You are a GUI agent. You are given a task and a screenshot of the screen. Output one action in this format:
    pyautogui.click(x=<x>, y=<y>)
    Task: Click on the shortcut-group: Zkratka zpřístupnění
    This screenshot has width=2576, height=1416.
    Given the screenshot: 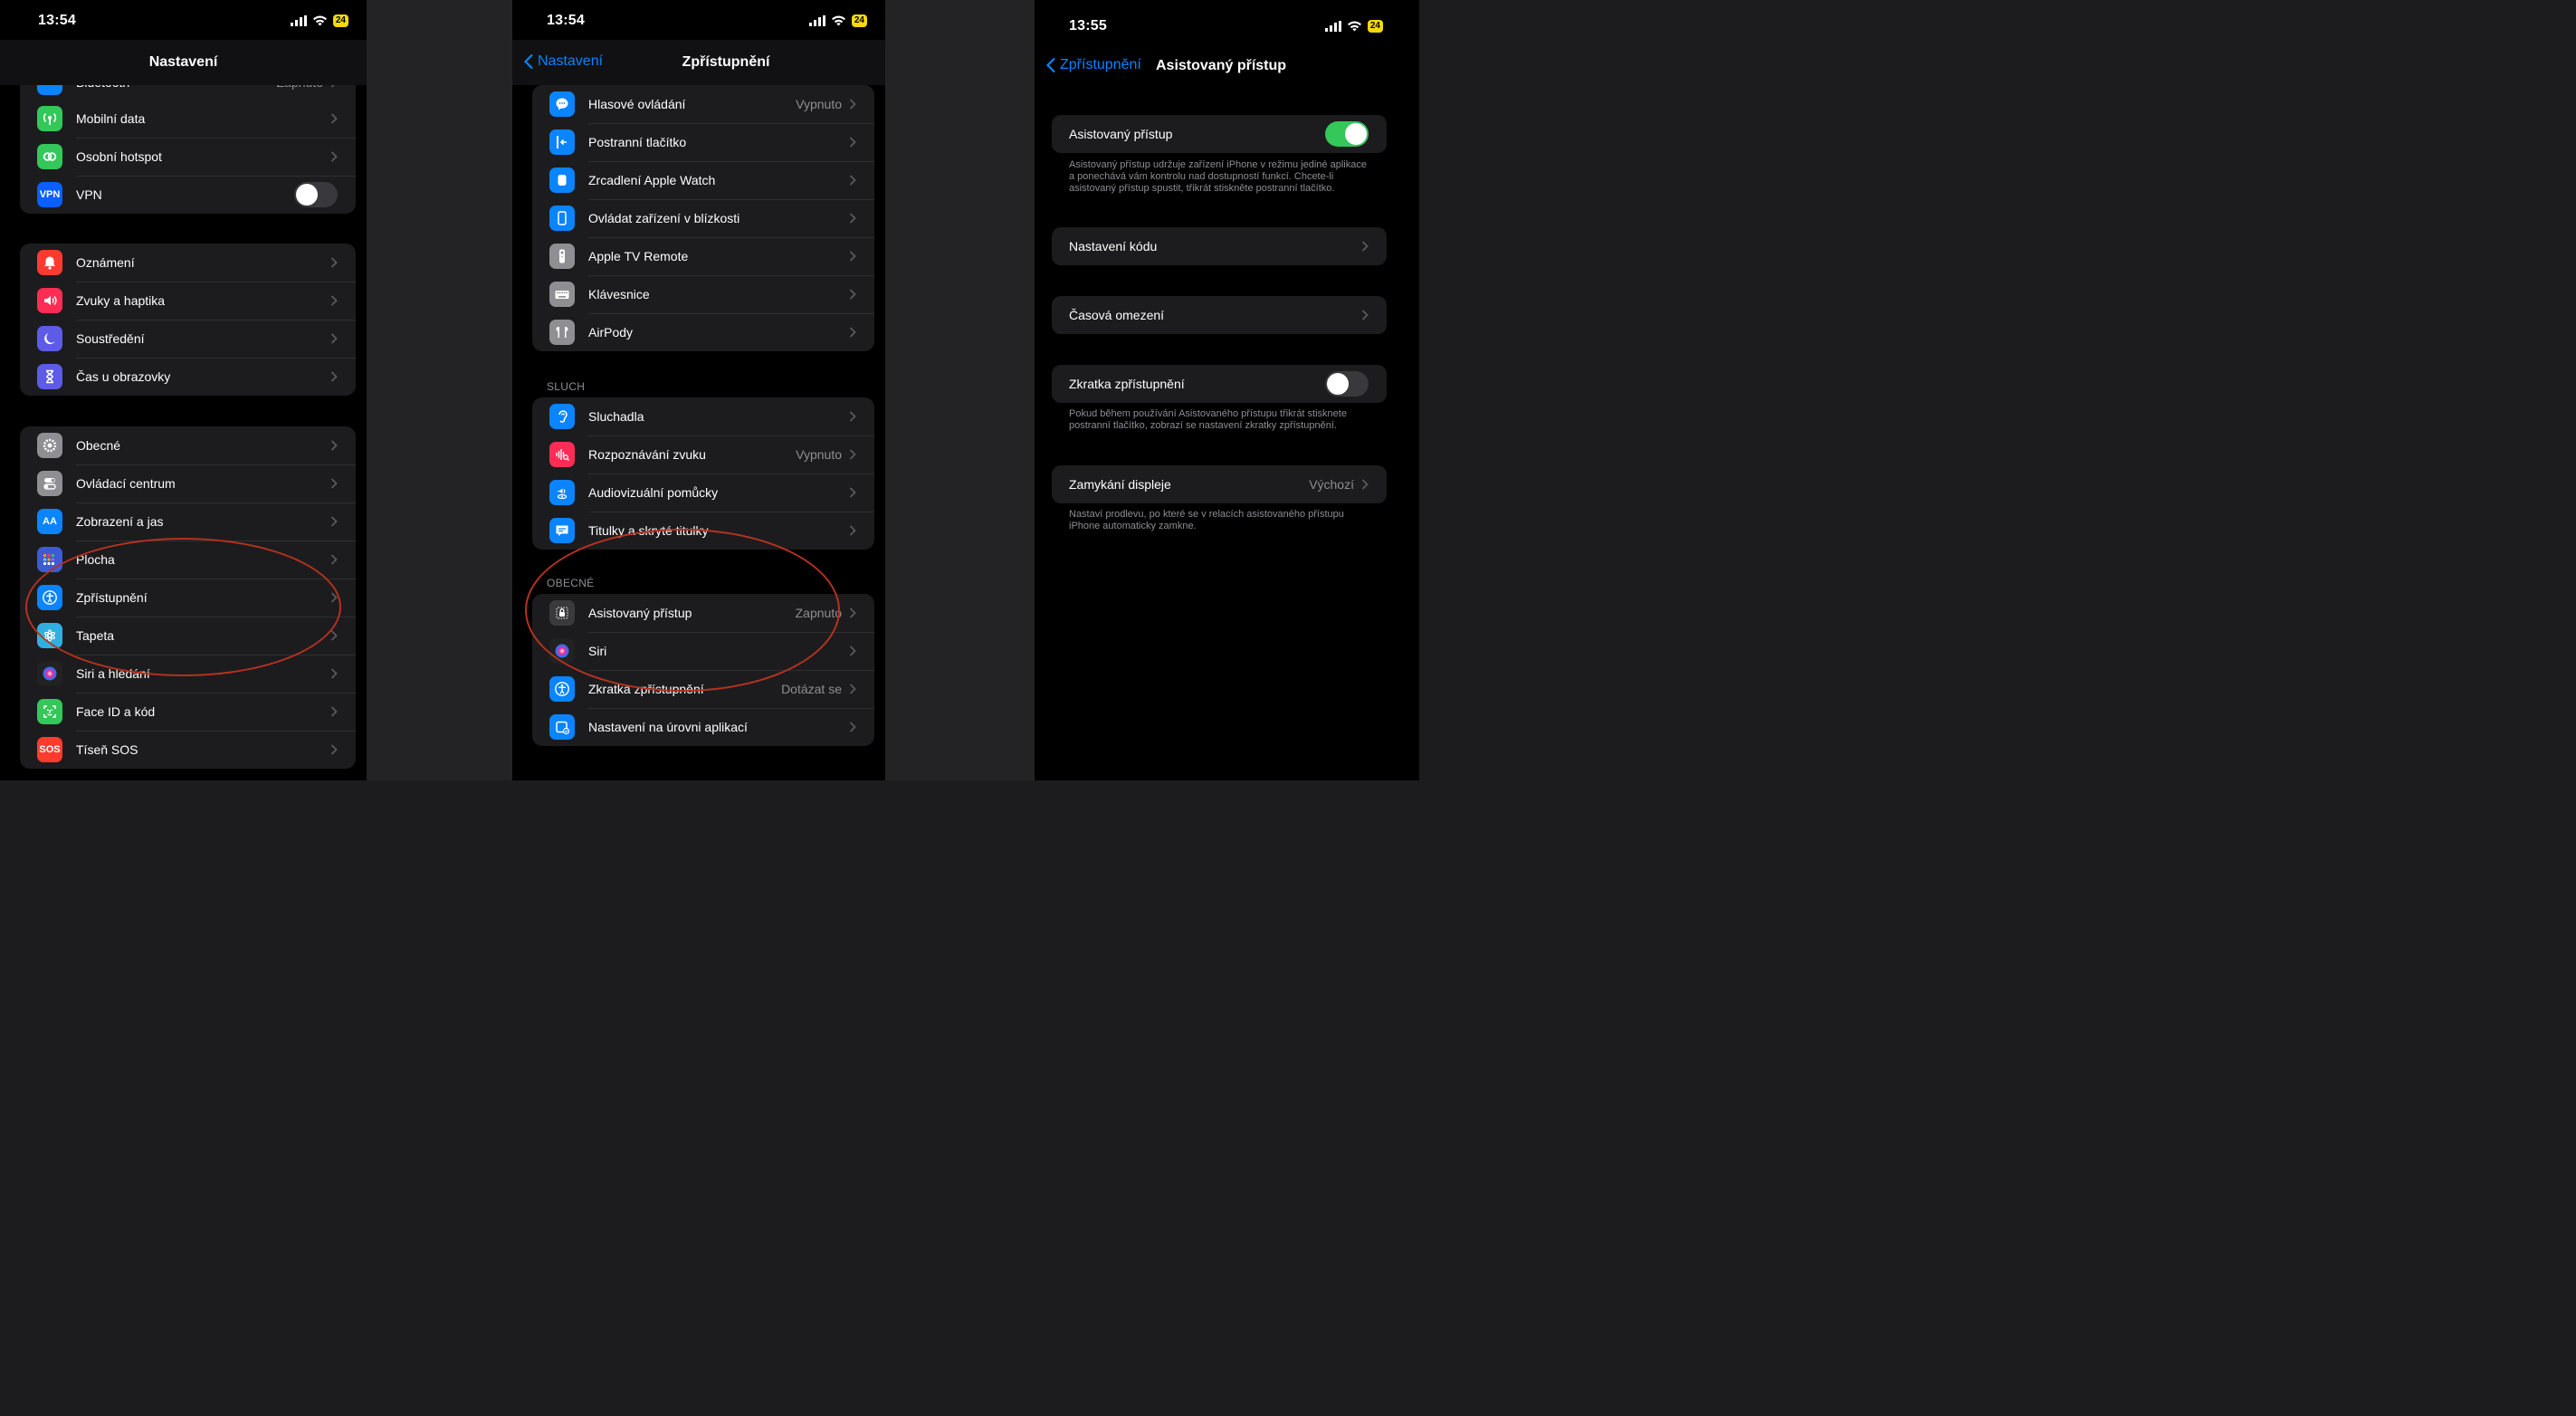 What is the action you would take?
    pyautogui.click(x=1220, y=384)
    